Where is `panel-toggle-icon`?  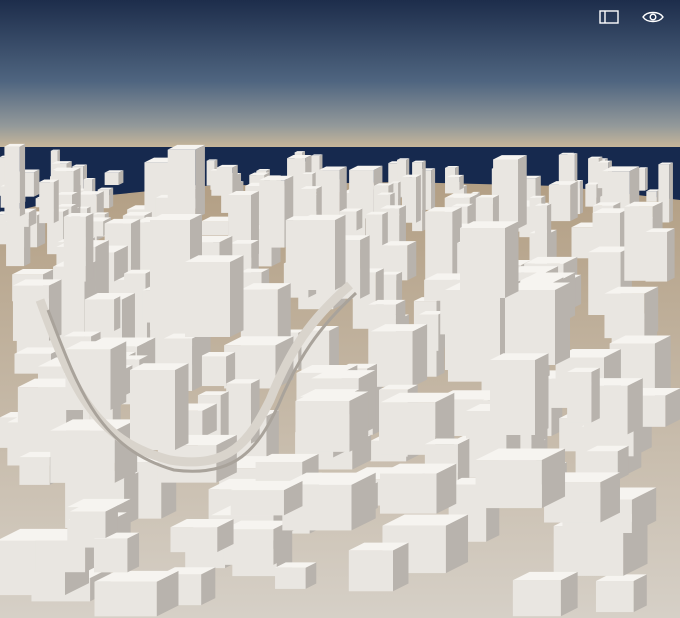 panel-toggle-icon is located at coordinates (609, 17).